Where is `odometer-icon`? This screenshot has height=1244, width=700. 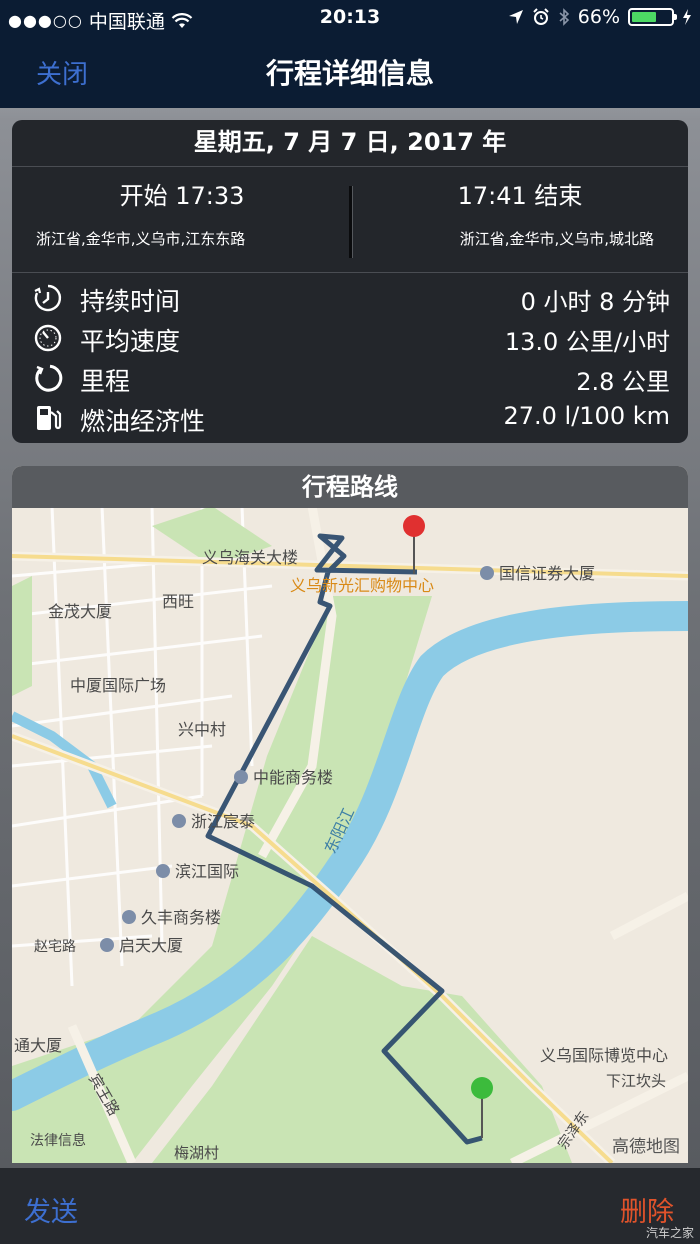 odometer-icon is located at coordinates (49, 378).